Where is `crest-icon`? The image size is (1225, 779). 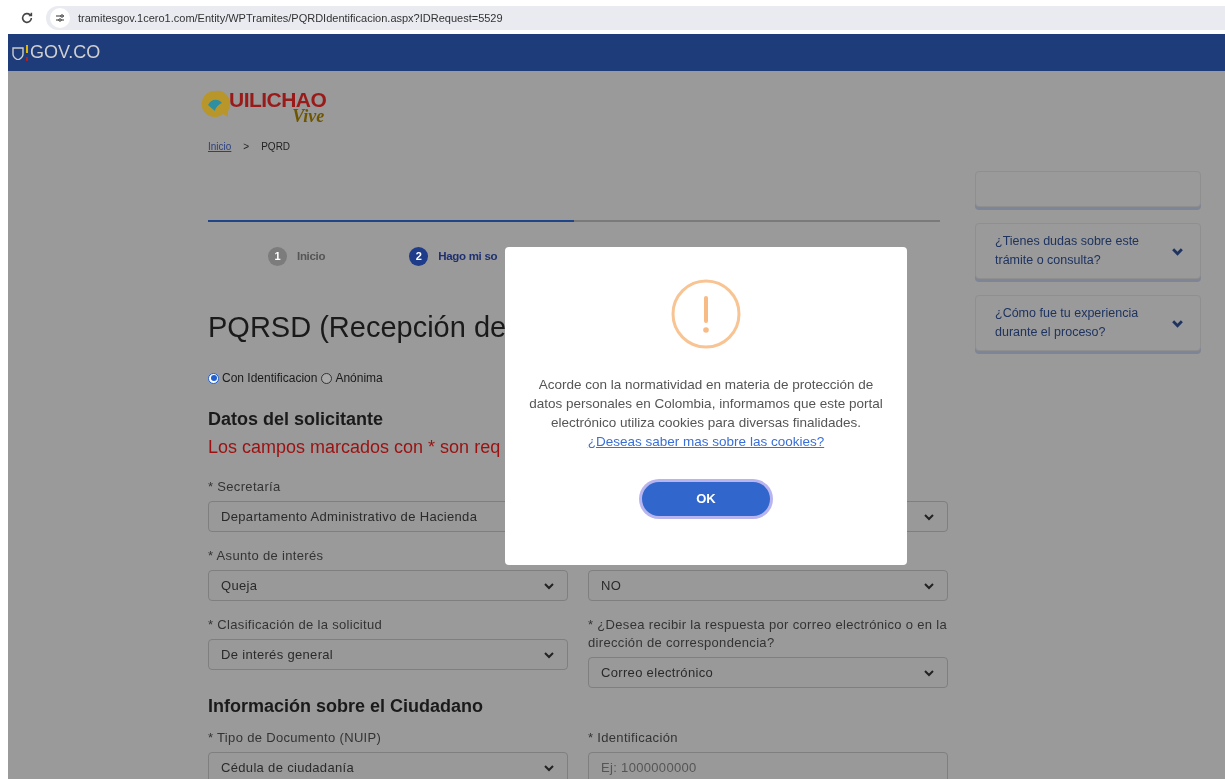
crest-icon is located at coordinates (18, 52).